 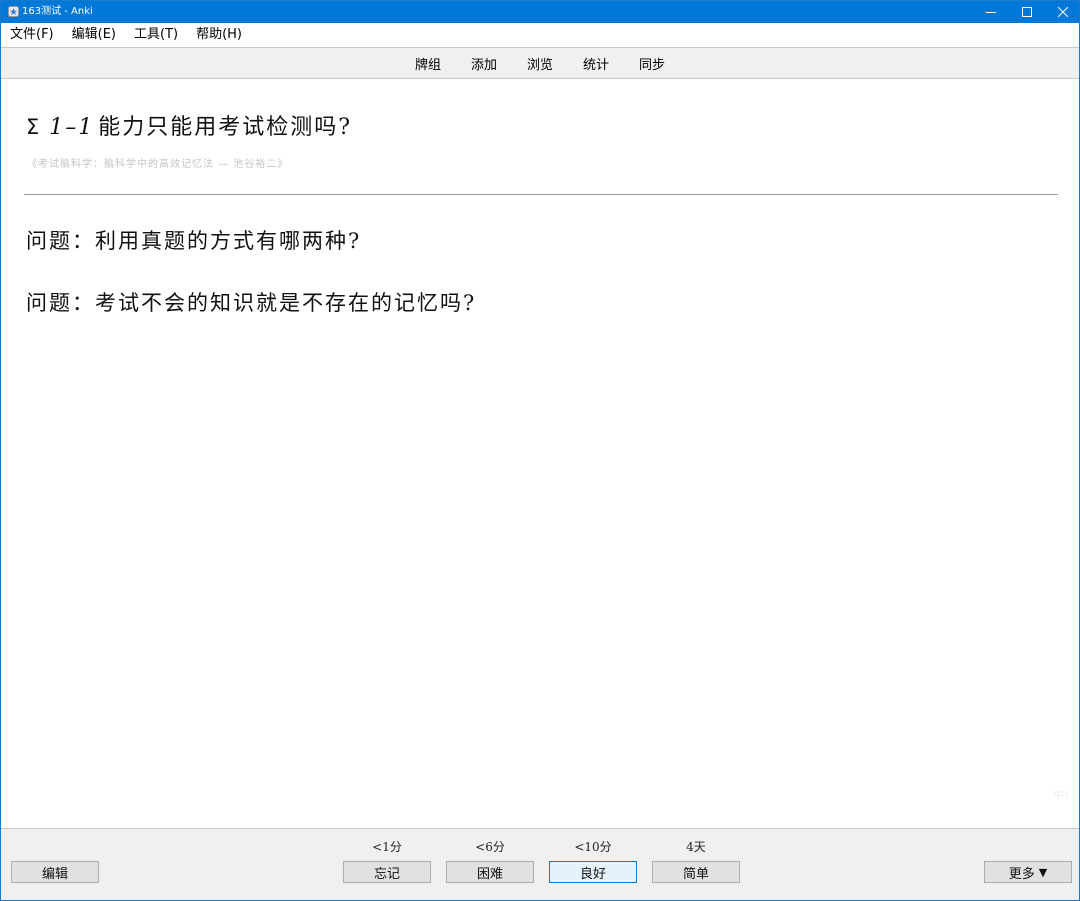 I want to click on toolbar-stats-link: 统计, so click(x=596, y=63).